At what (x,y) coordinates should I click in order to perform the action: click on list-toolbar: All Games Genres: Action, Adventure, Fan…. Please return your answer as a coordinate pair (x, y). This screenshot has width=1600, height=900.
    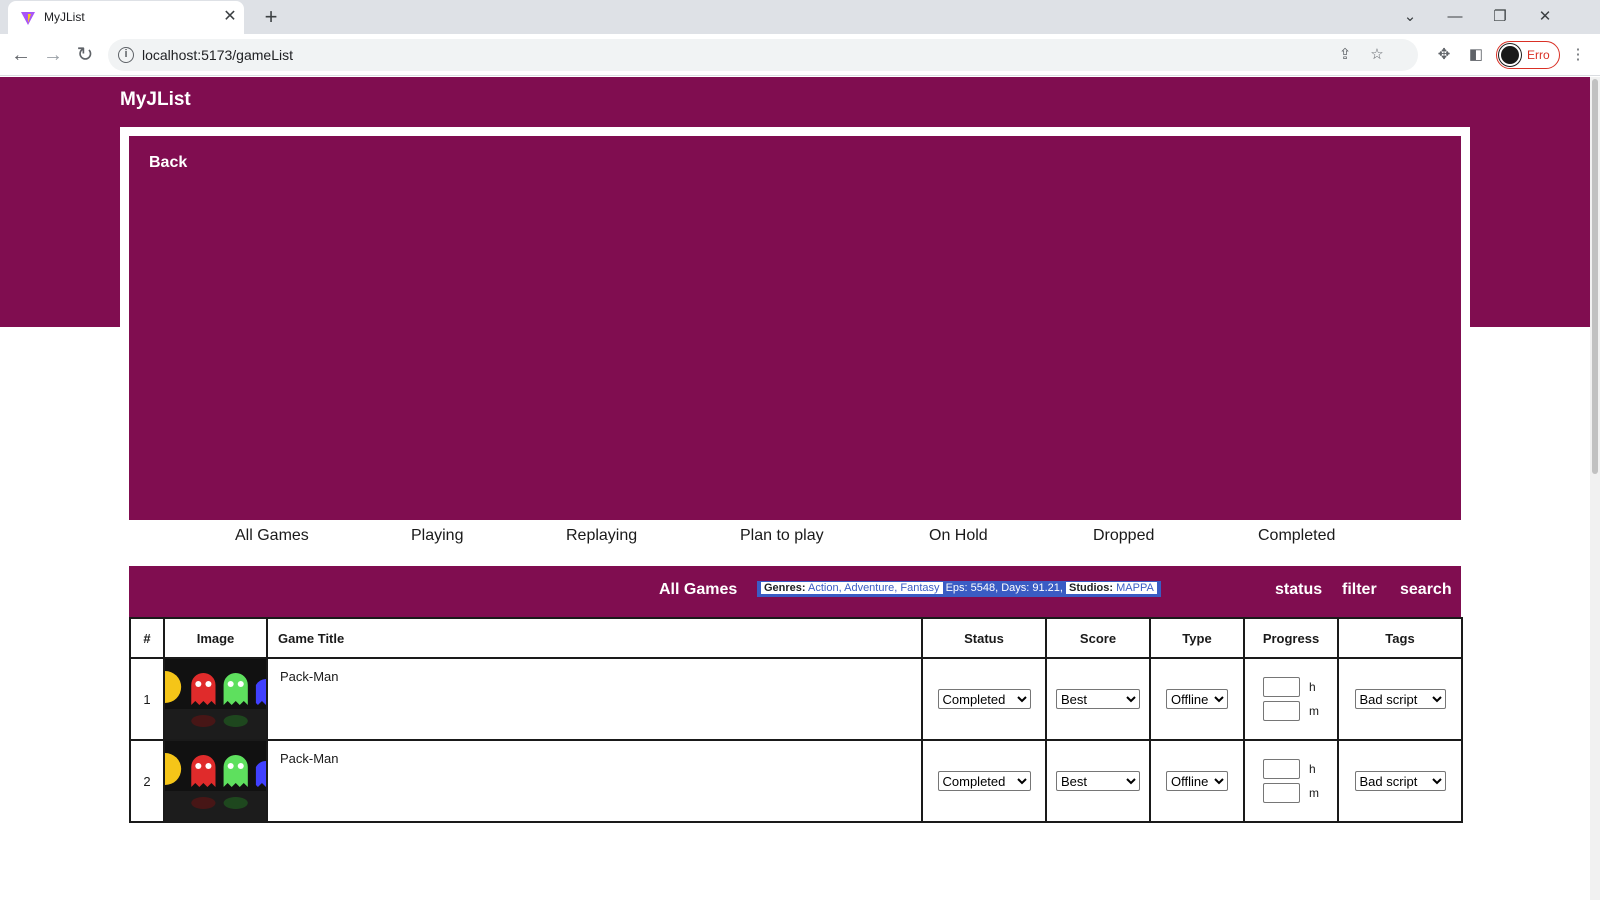
    Looking at the image, I should click on (795, 591).